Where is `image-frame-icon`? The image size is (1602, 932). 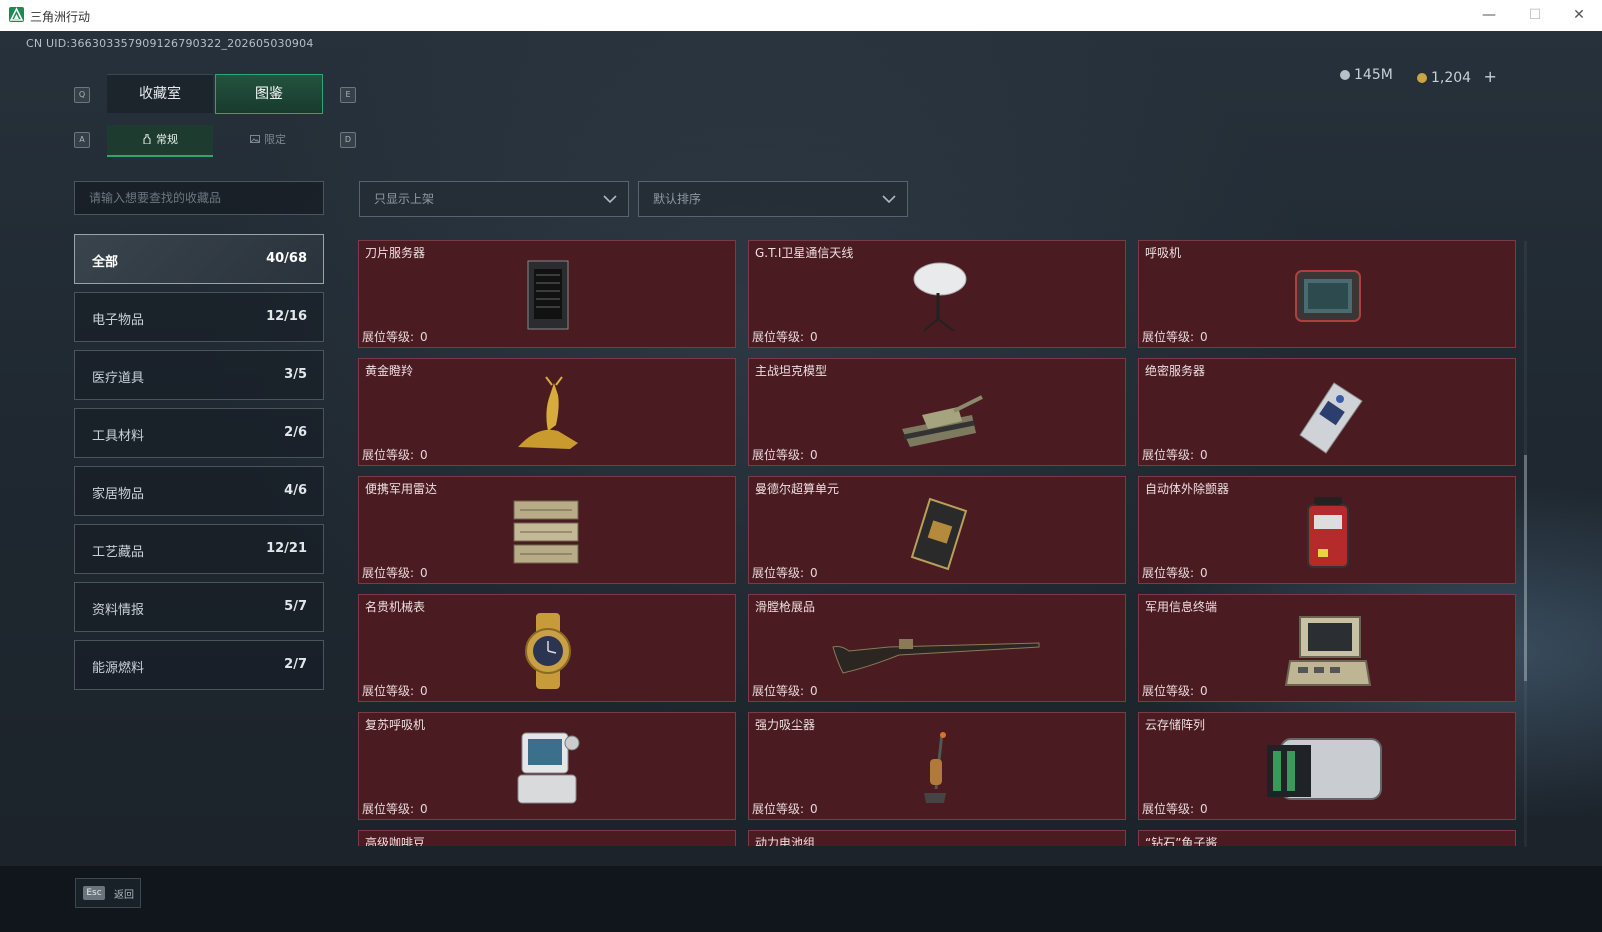 image-frame-icon is located at coordinates (255, 134).